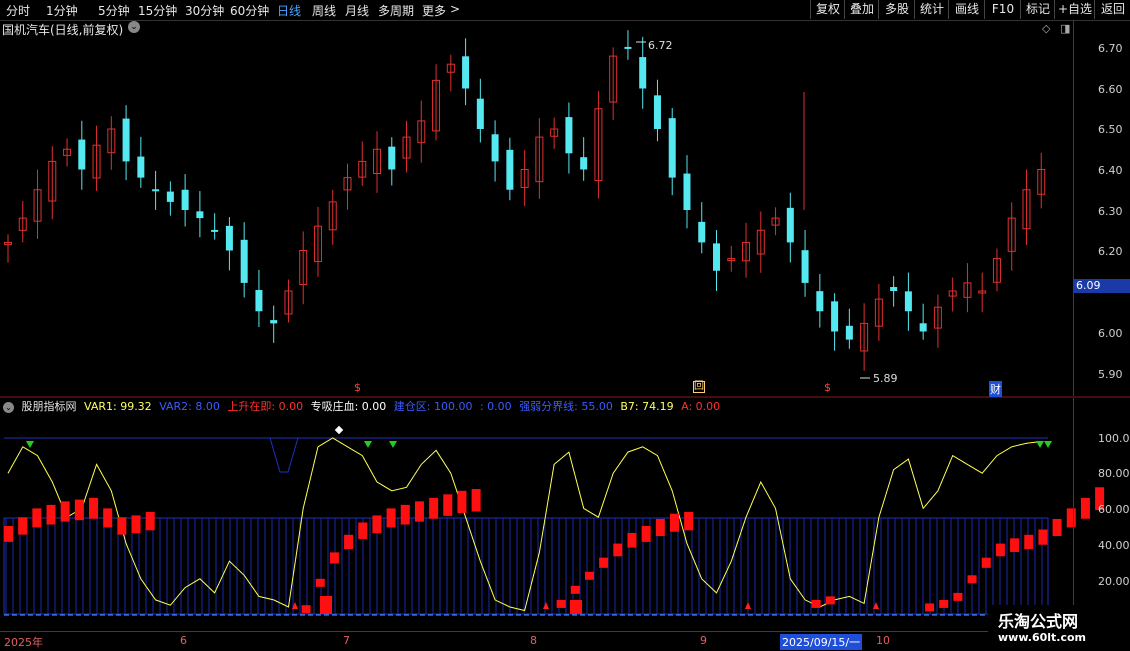  Describe the element at coordinates (49, 406) in the screenshot. I see `indicator-name: 股朋指标网` at that location.